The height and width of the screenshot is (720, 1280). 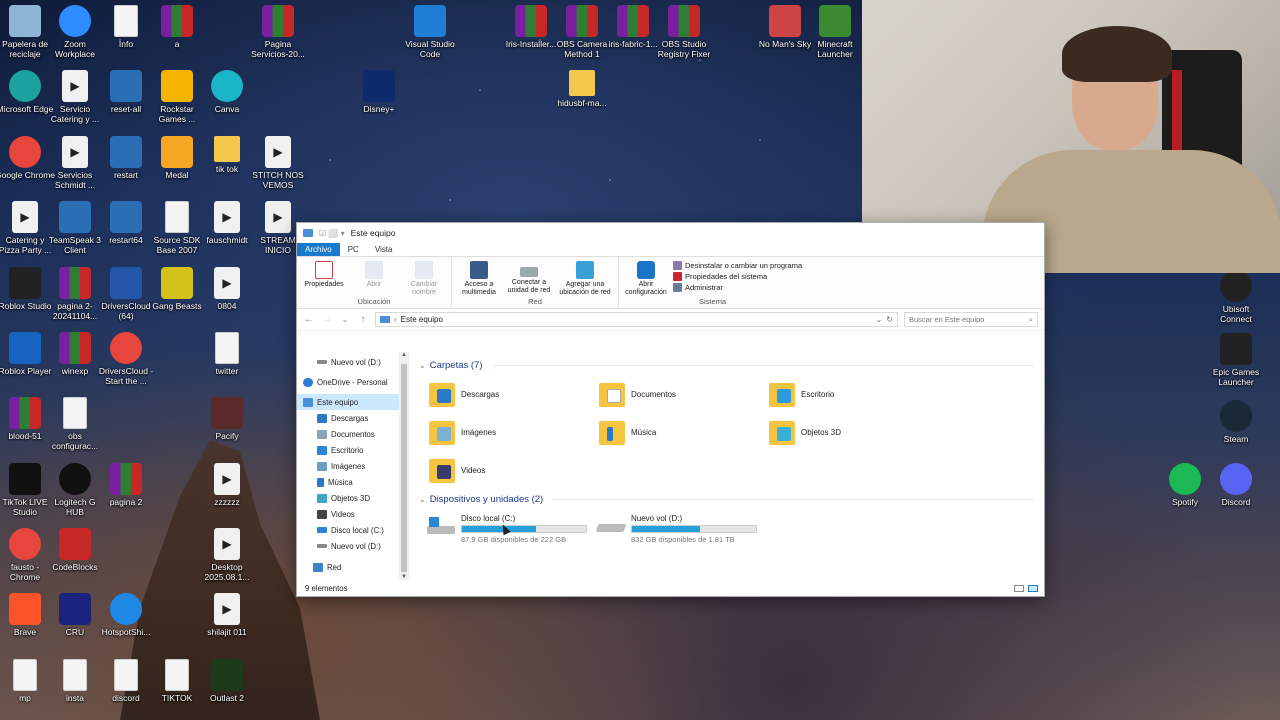 What do you see at coordinates (684, 394) in the screenshot?
I see `folder-documentos: Documentos` at bounding box center [684, 394].